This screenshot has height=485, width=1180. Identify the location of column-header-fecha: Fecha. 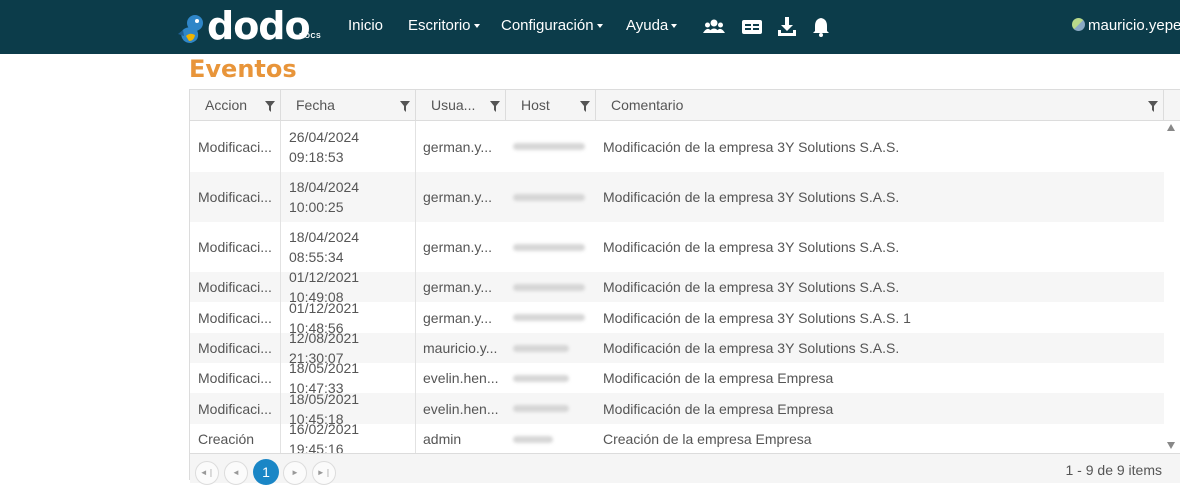
(348, 105).